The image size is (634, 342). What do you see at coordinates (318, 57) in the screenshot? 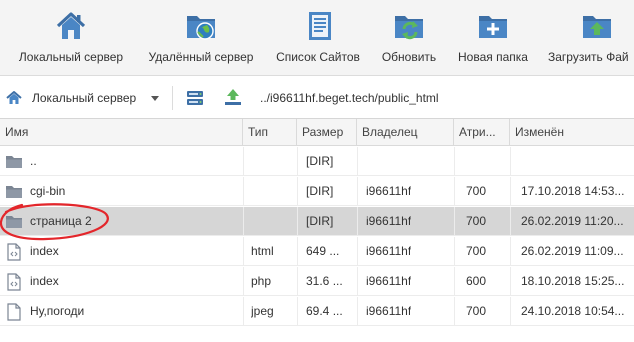
I see `site-list-label: Список Сайтов` at bounding box center [318, 57].